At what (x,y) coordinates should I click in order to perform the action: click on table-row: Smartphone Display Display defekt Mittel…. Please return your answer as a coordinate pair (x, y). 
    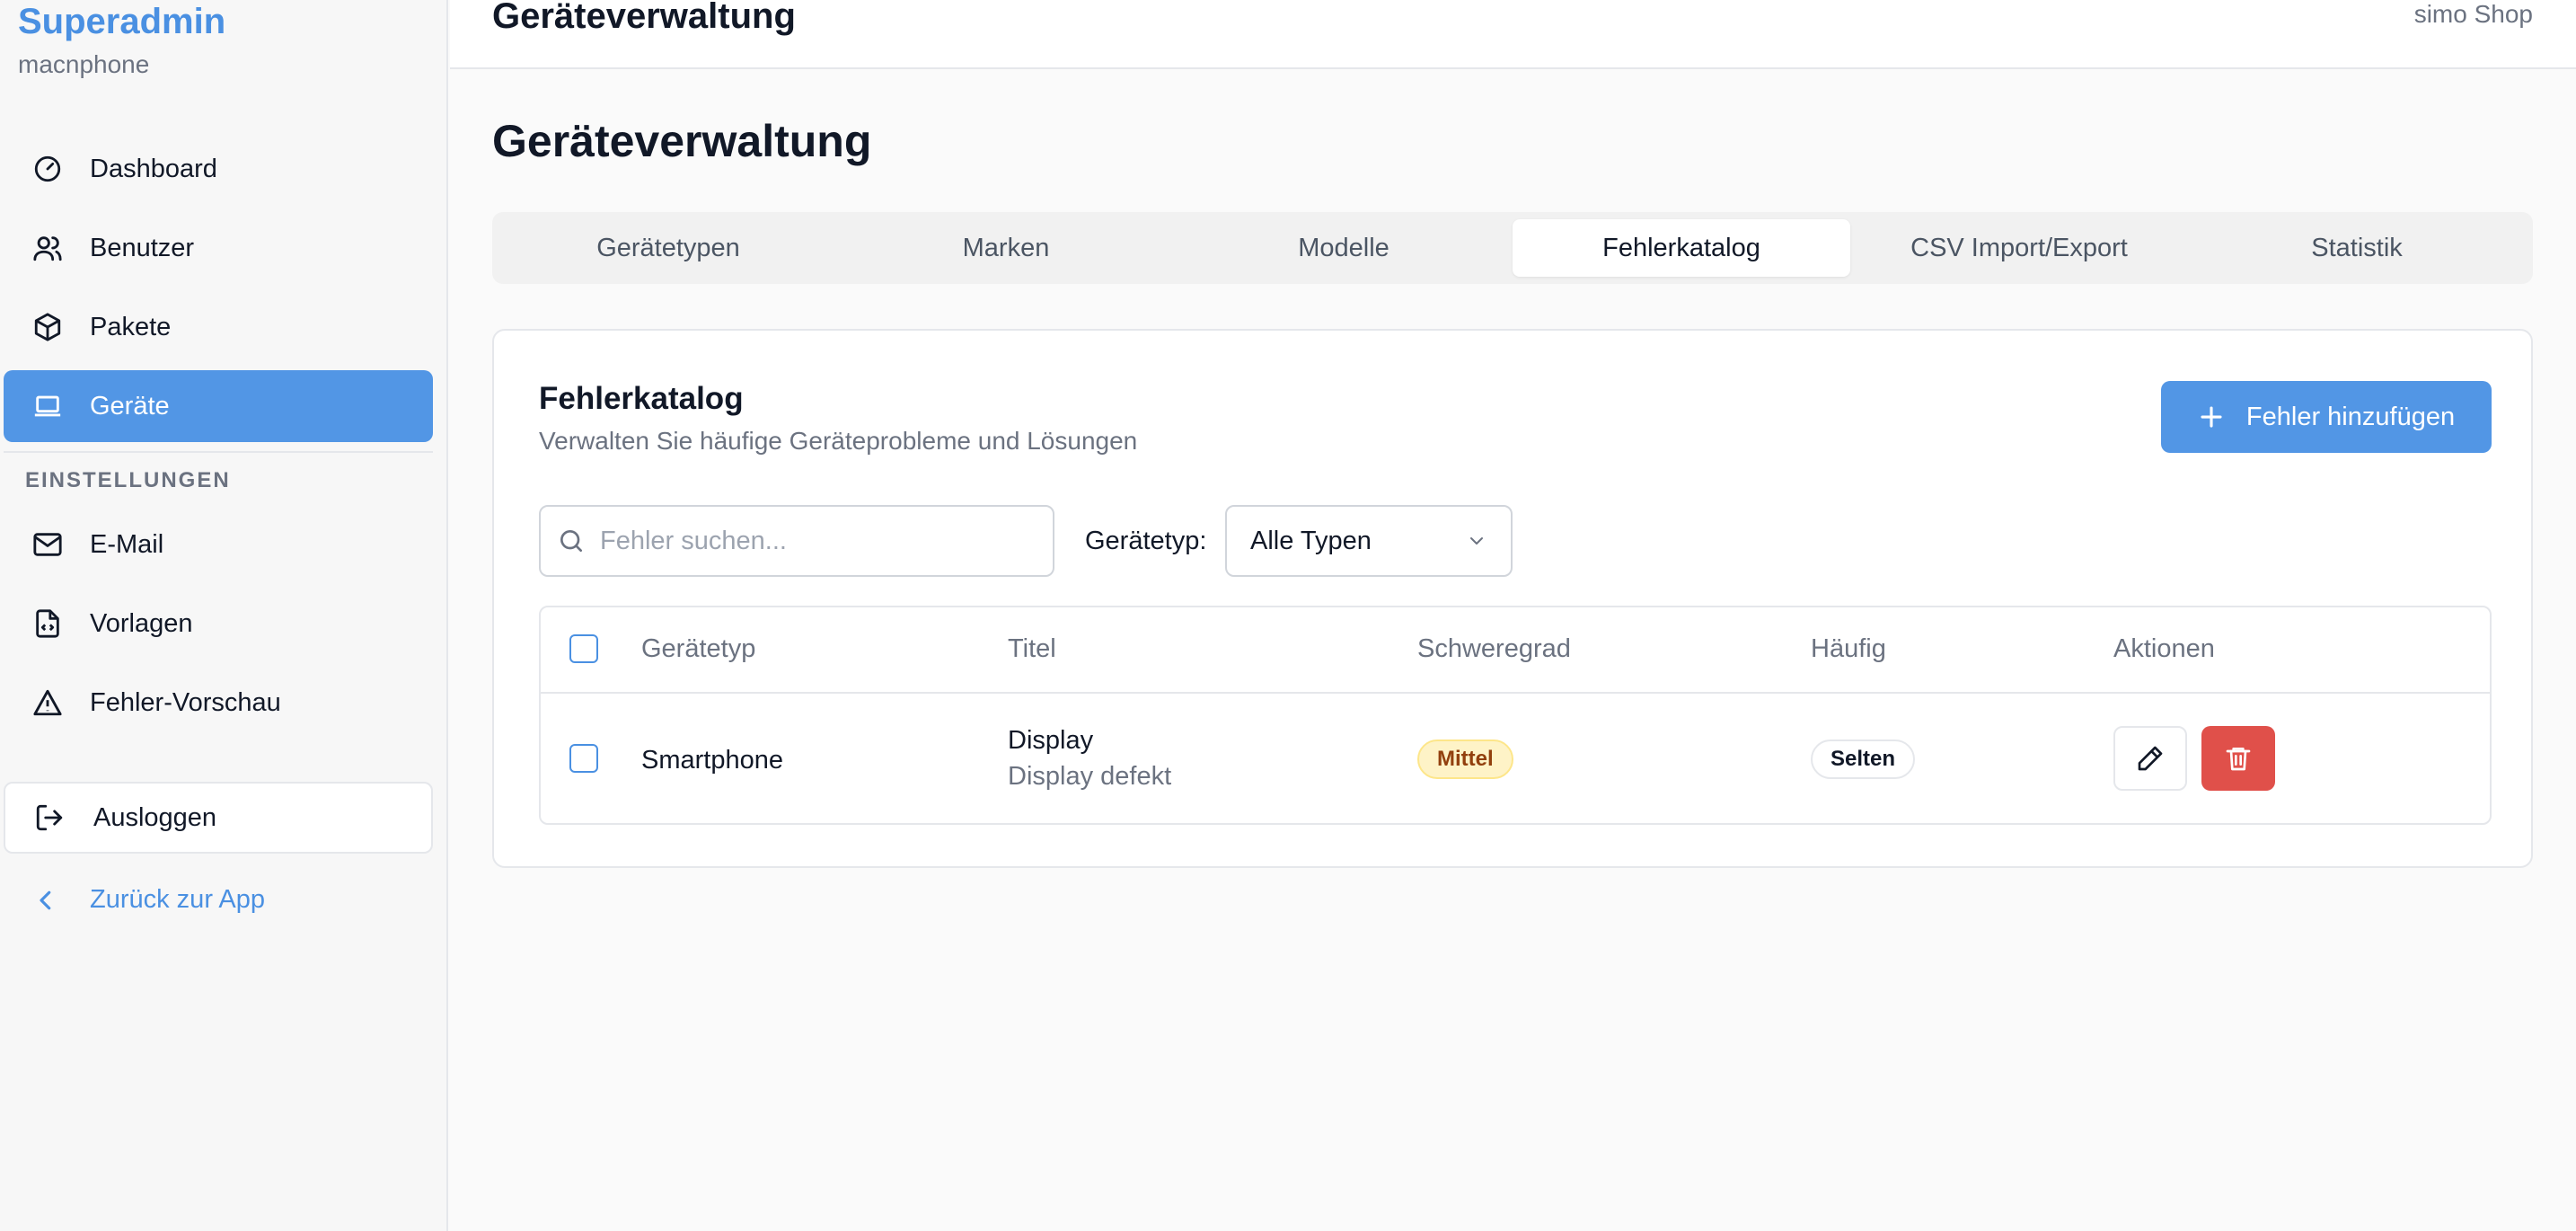
    Looking at the image, I should click on (1515, 758).